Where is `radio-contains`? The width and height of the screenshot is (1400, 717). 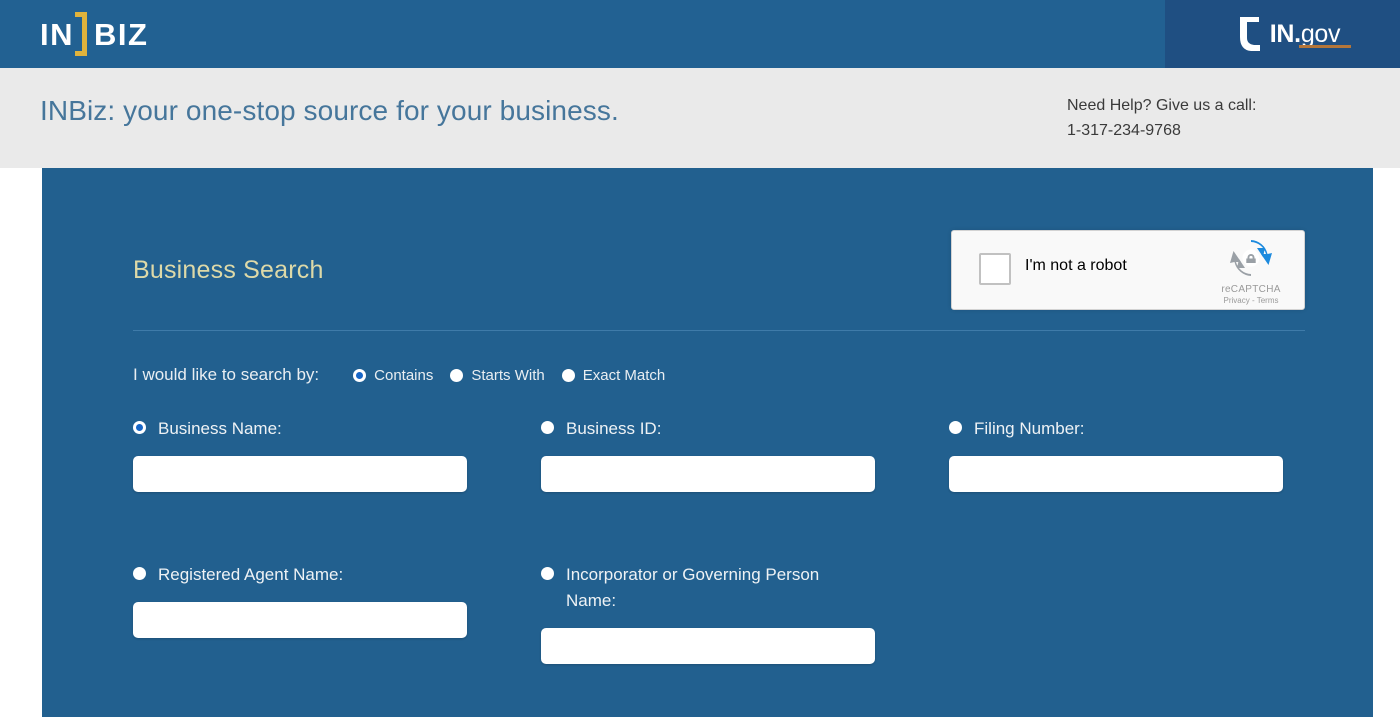 radio-contains is located at coordinates (360, 375).